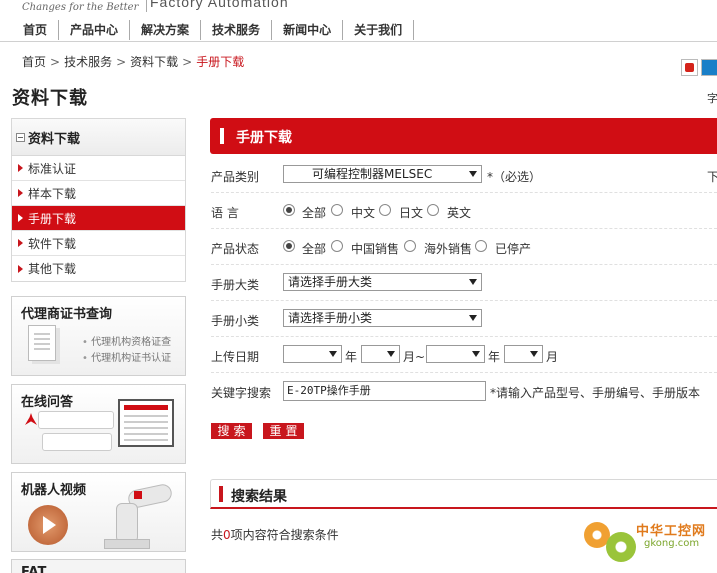  I want to click on status-radio-all, so click(289, 246).